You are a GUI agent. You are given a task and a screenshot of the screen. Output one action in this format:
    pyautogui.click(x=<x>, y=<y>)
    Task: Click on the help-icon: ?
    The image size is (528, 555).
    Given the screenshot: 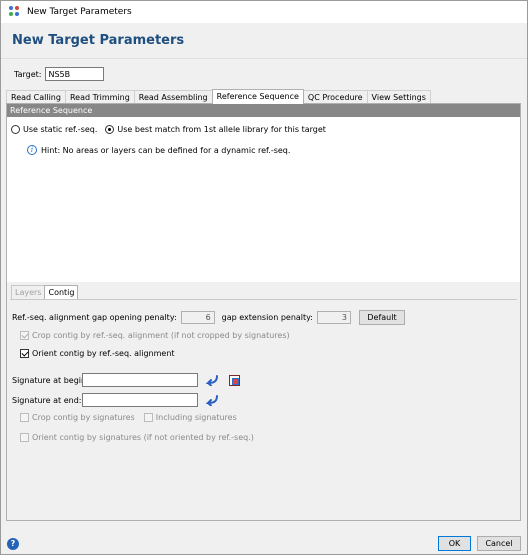 What is the action you would take?
    pyautogui.click(x=13, y=544)
    